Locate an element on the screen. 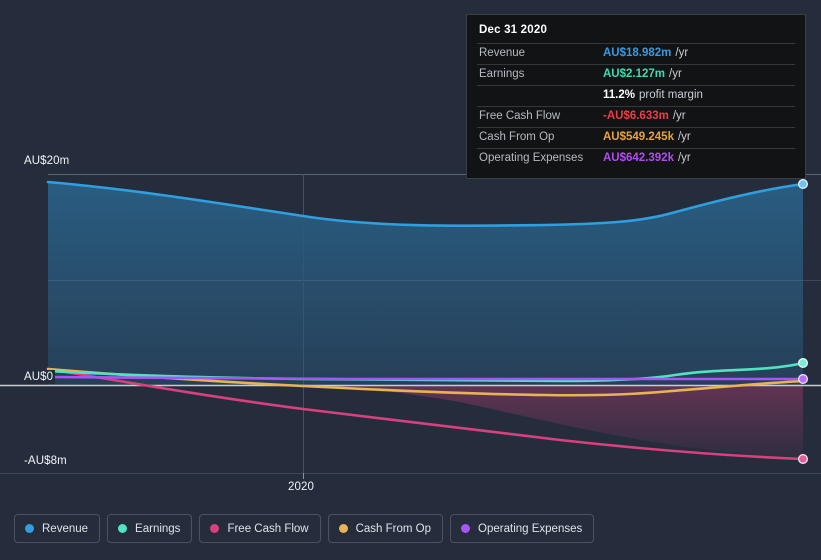 Image resolution: width=821 pixels, height=560 pixels. tooltip-row-key: Revenue is located at coordinates (502, 53).